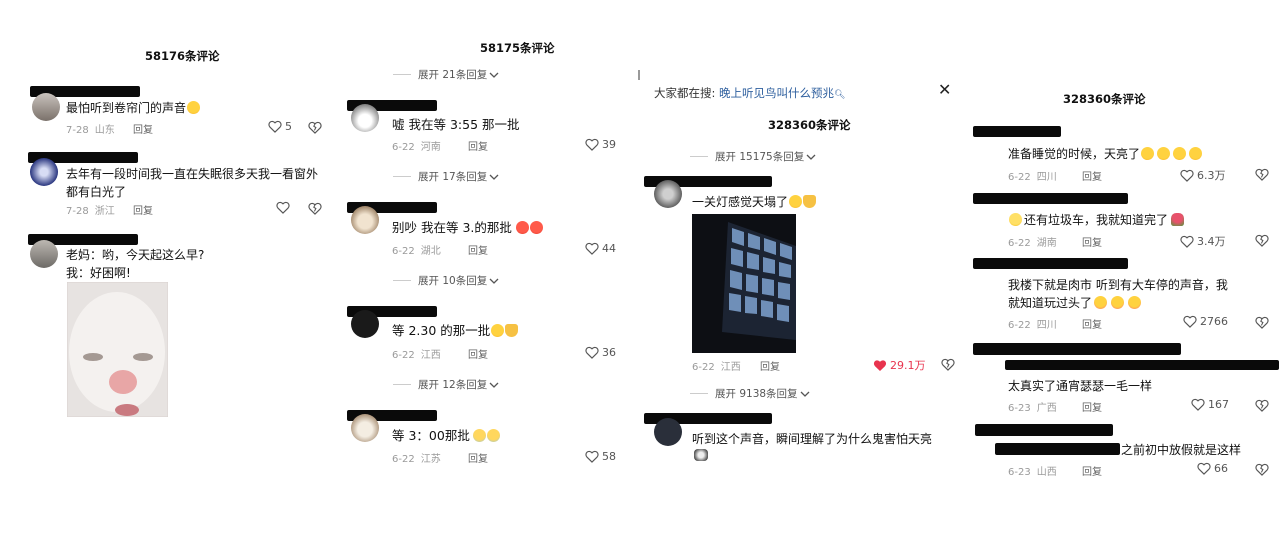 Image resolution: width=1280 pixels, height=535 pixels. Describe the element at coordinates (467, 228) in the screenshot. I see `comment-text: 别吵 我在等 3.的那批` at that location.